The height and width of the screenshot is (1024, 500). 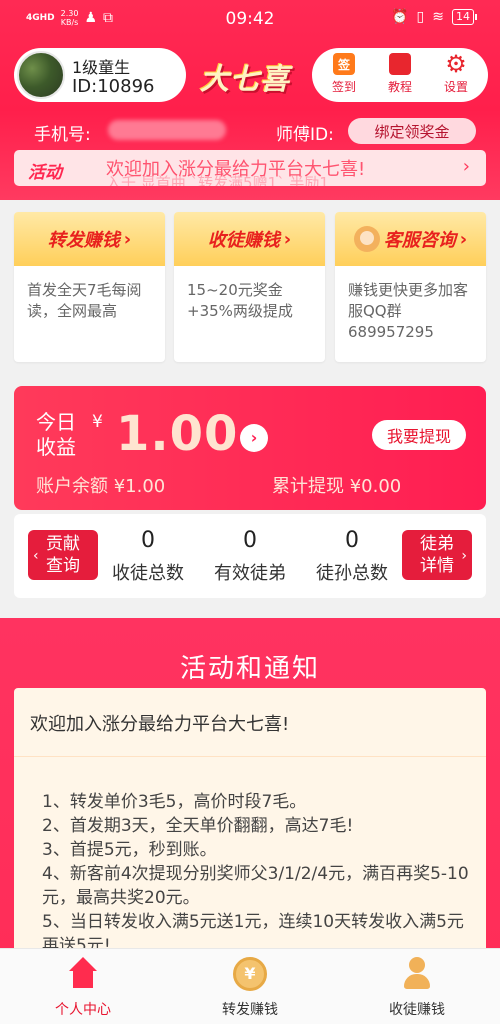 I want to click on gear-icon: ⚙, so click(x=456, y=64).